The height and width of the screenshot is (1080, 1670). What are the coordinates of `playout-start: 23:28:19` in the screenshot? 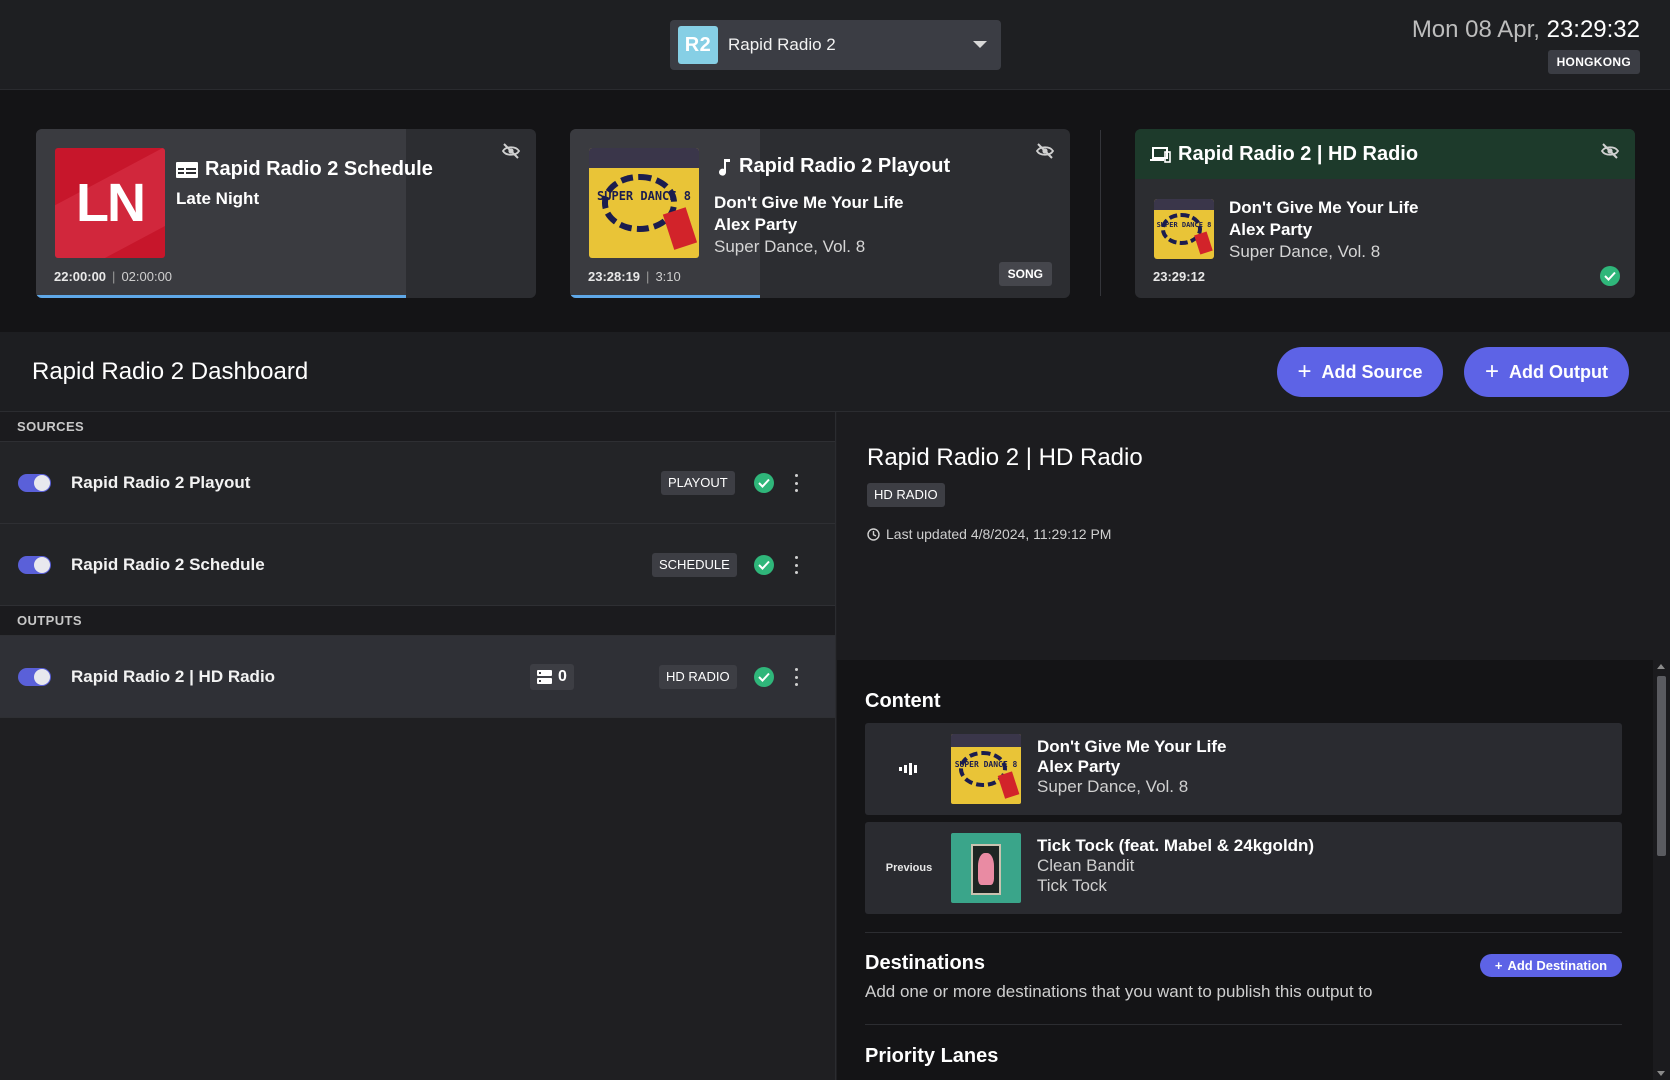 It's located at (614, 276).